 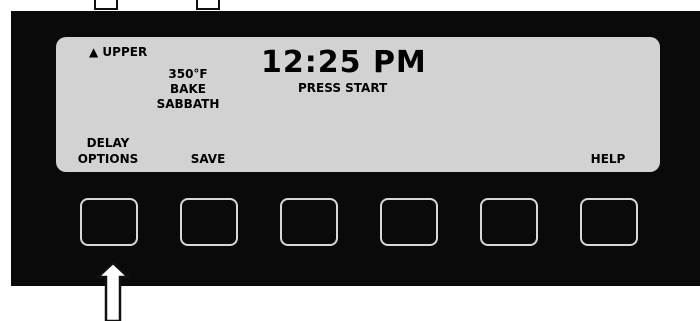 I want to click on cook-mode: BAKE, so click(x=188, y=89).